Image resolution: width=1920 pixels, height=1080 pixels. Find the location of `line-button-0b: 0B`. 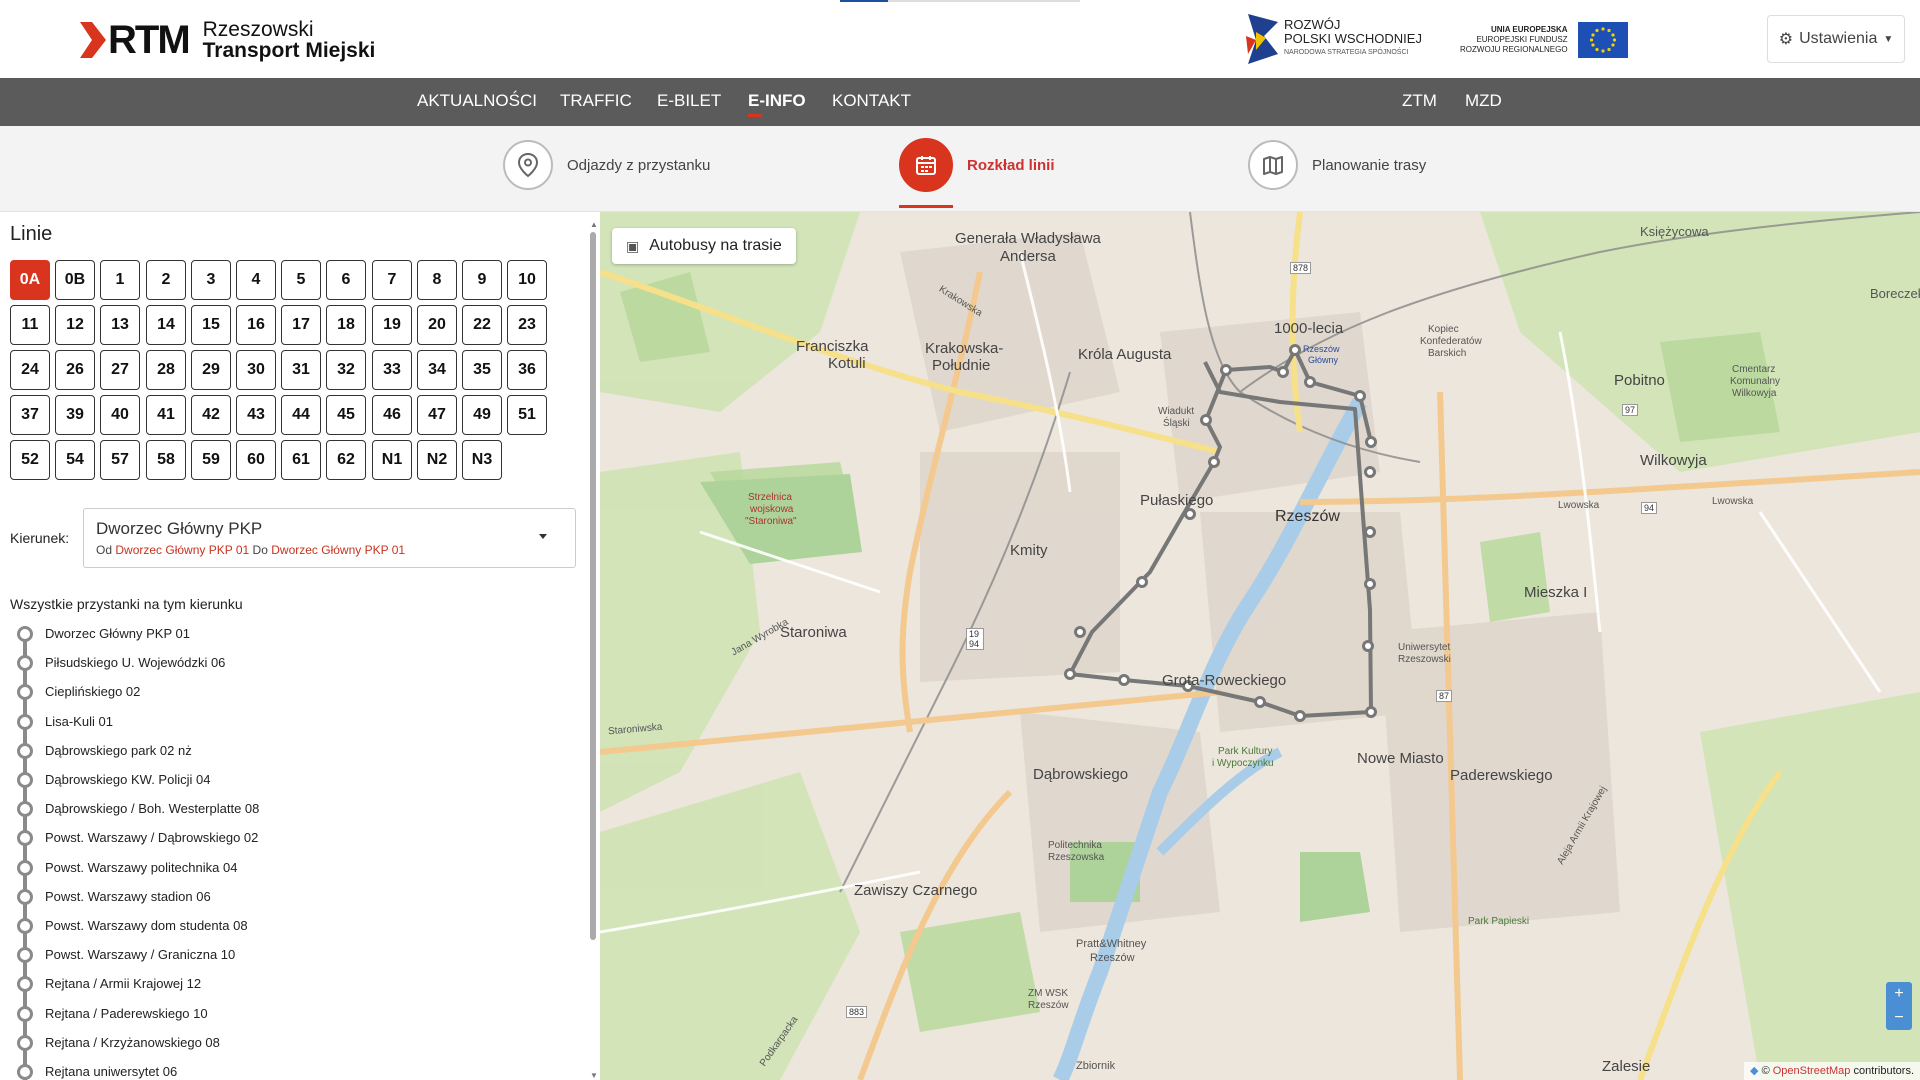

line-button-0b: 0B is located at coordinates (75, 280).